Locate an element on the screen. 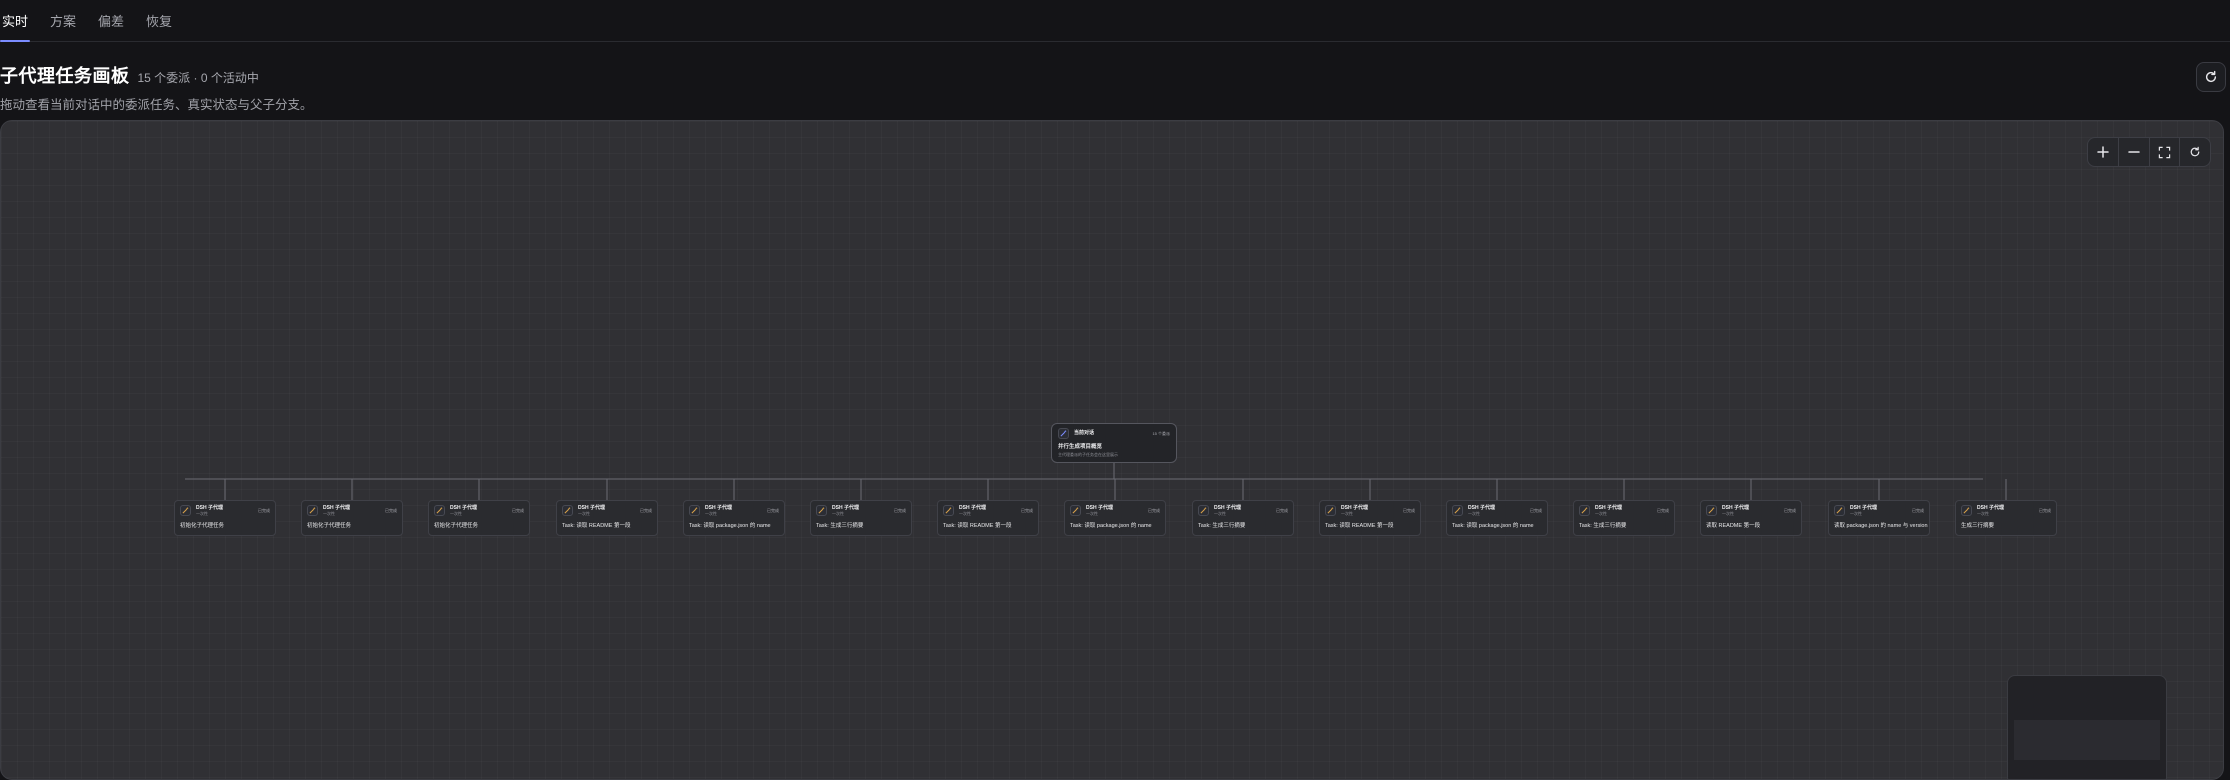 This screenshot has width=2230, height=780. zoom-out-button is located at coordinates (2134, 152).